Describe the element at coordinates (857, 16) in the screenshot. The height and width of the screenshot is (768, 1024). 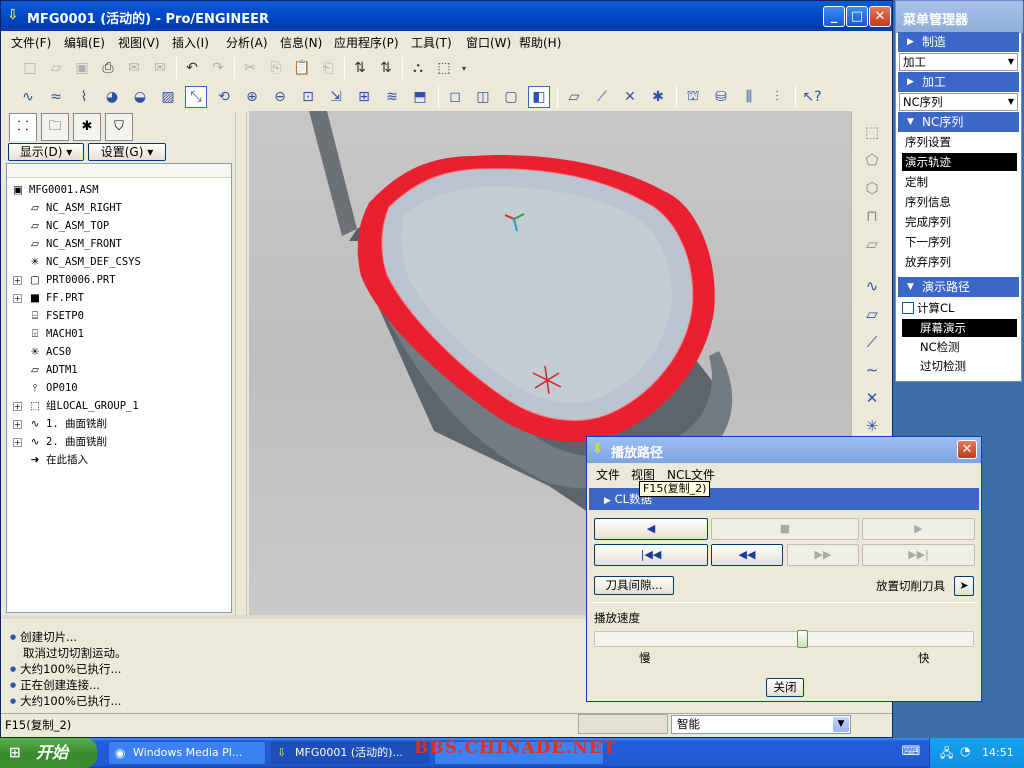
I see `maximize-button: □` at that location.